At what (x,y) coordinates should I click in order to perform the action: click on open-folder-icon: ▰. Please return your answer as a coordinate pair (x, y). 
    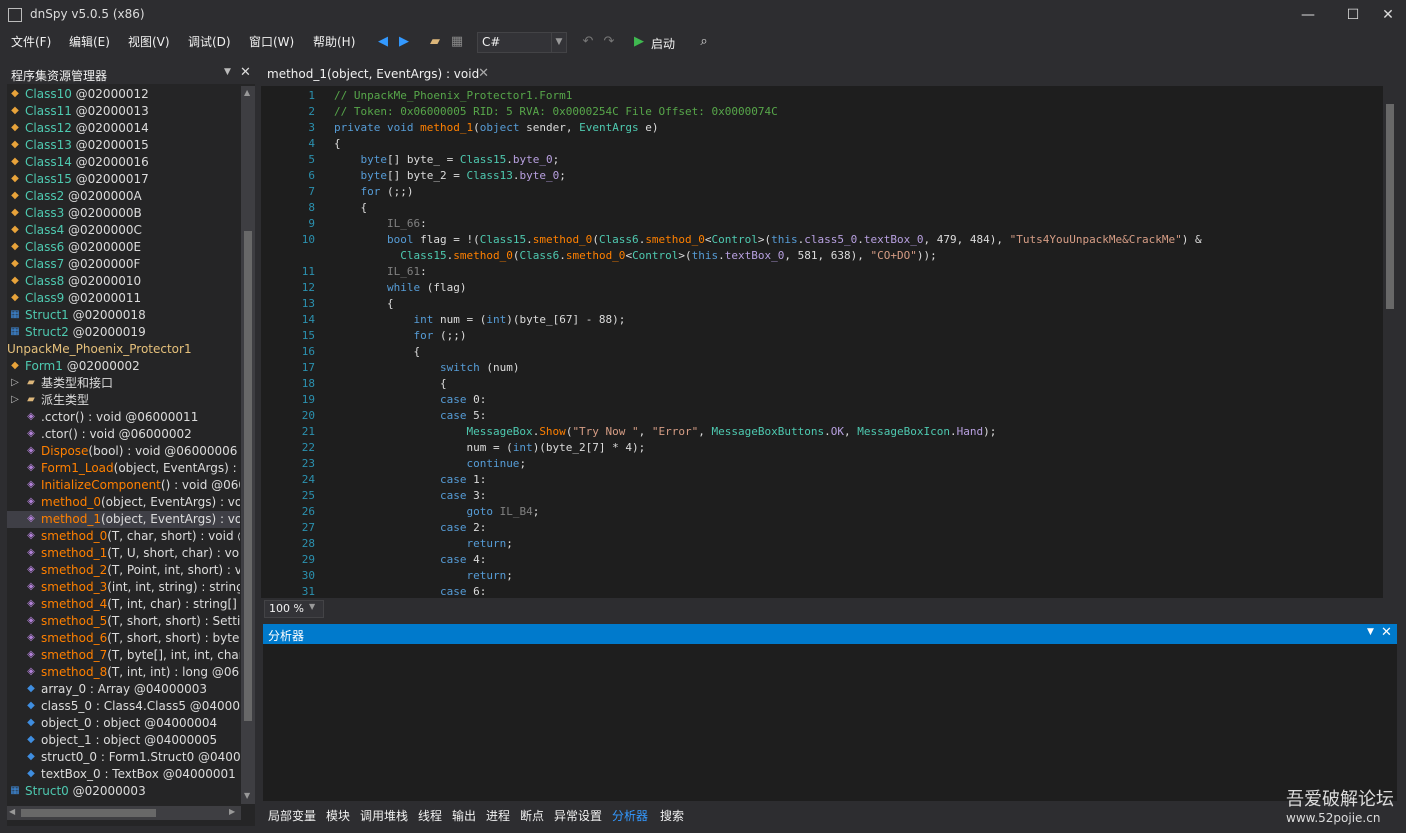
    Looking at the image, I should click on (435, 42).